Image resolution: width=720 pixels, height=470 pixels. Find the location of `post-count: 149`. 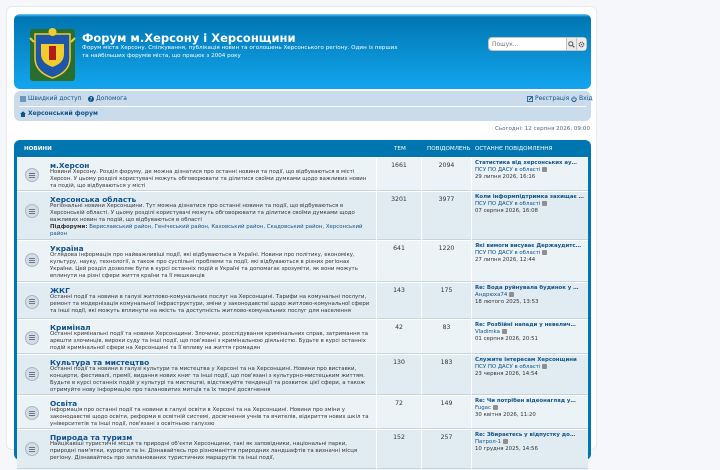

post-count: 149 is located at coordinates (446, 403).